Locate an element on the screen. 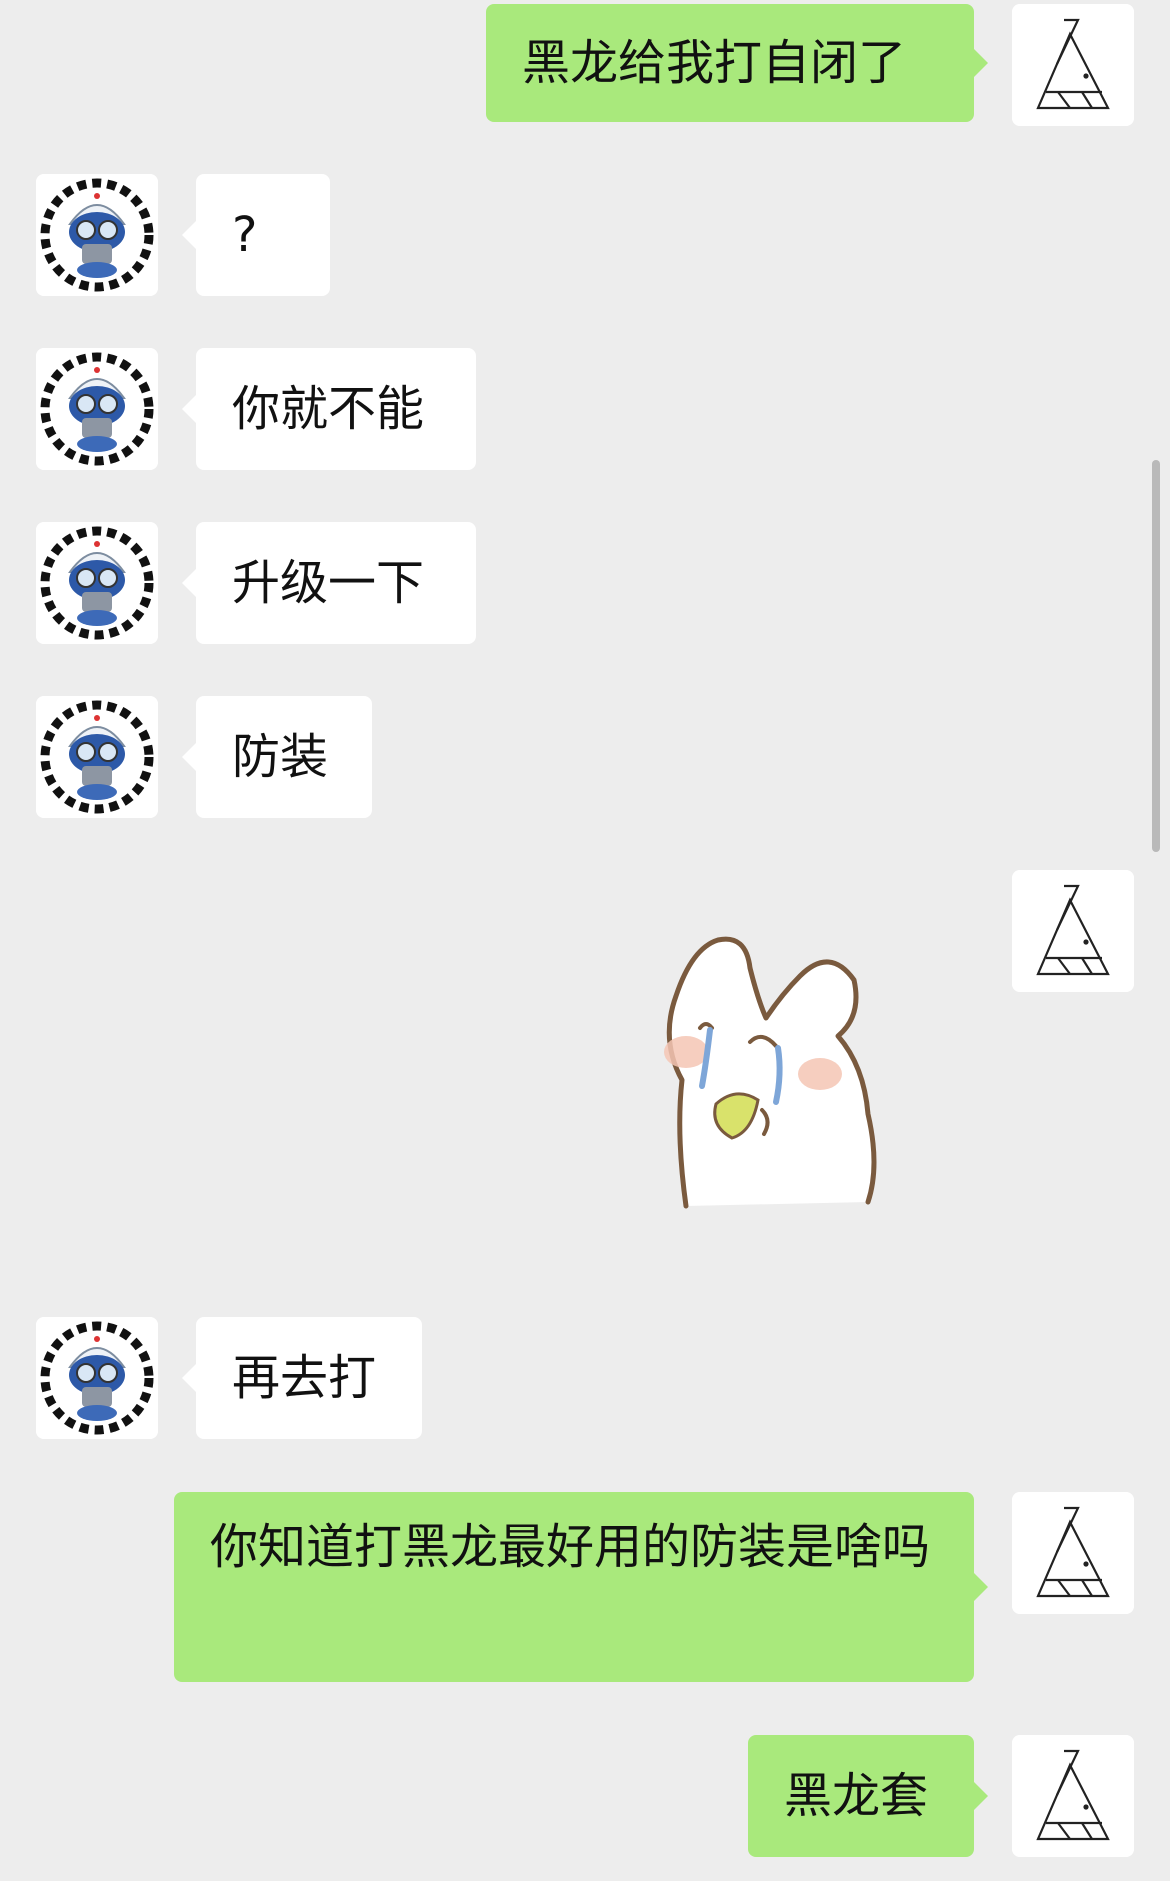  message-text: 你就不能 is located at coordinates (328, 409).